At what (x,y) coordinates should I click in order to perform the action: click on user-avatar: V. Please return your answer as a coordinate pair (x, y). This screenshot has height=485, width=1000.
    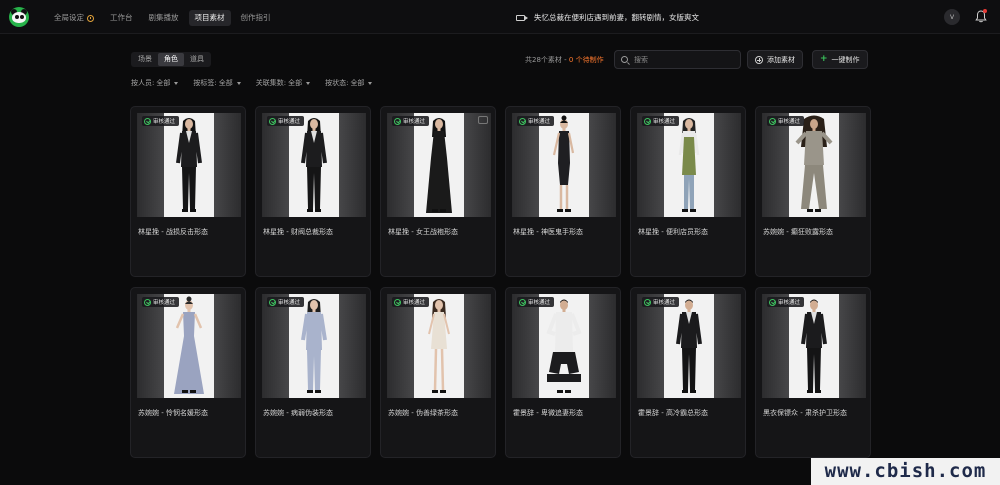
    Looking at the image, I should click on (952, 17).